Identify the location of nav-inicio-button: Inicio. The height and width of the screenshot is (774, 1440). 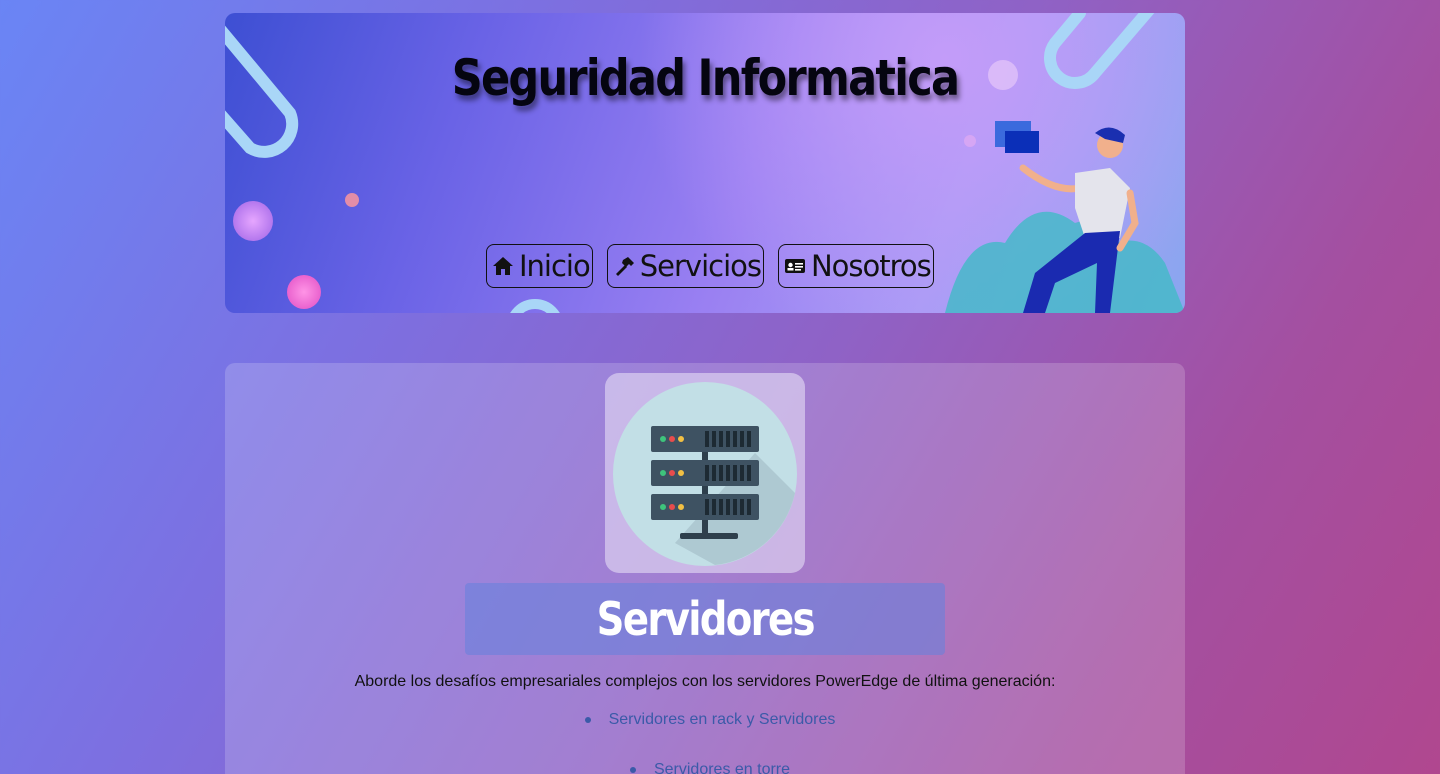
(539, 266).